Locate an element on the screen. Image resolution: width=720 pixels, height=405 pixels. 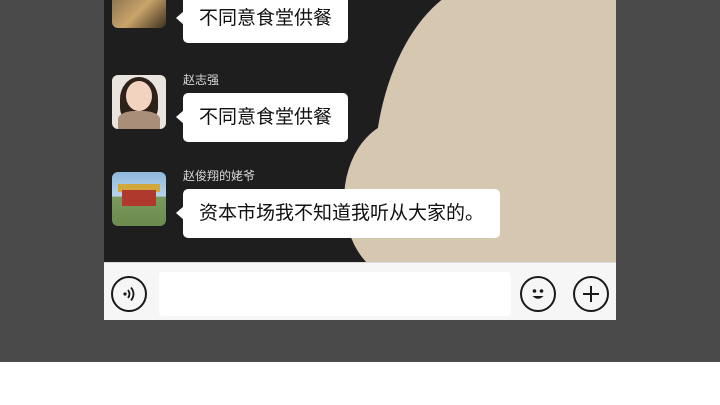
bottom-band is located at coordinates (360, 383).